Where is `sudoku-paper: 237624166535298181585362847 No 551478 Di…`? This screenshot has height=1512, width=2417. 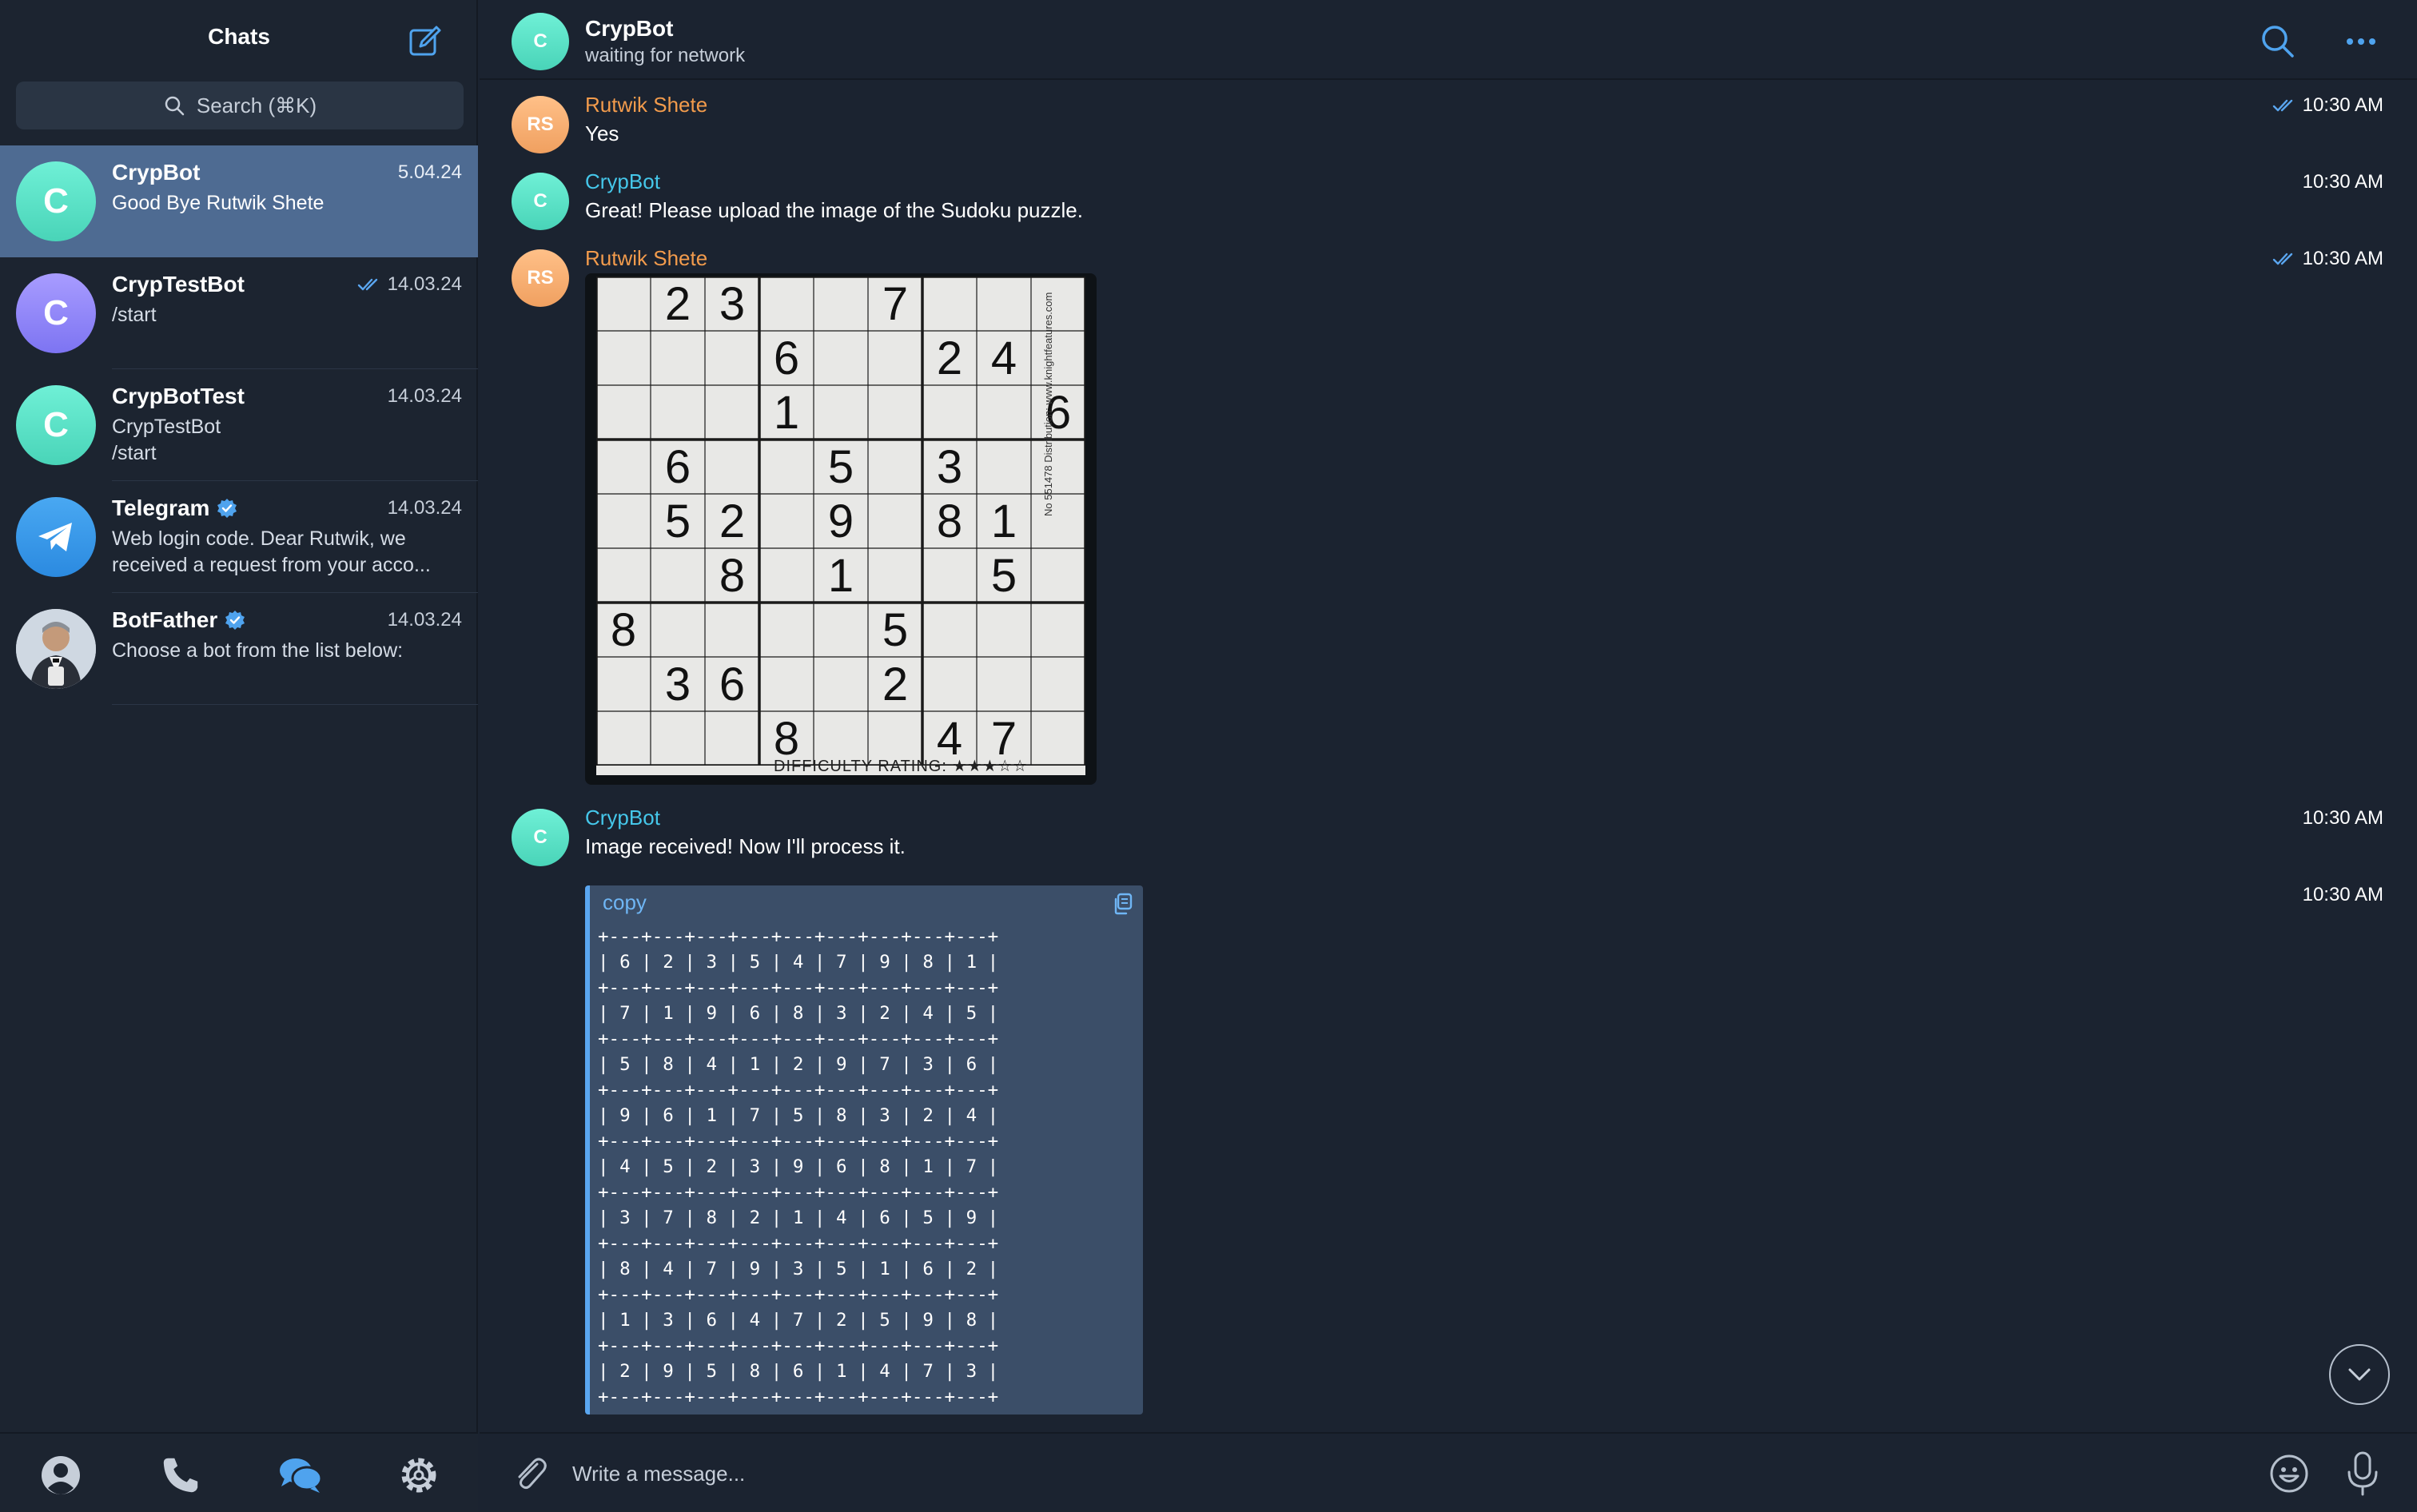 sudoku-paper: 237624166535298181585362847 No 551478 Di… is located at coordinates (840, 526).